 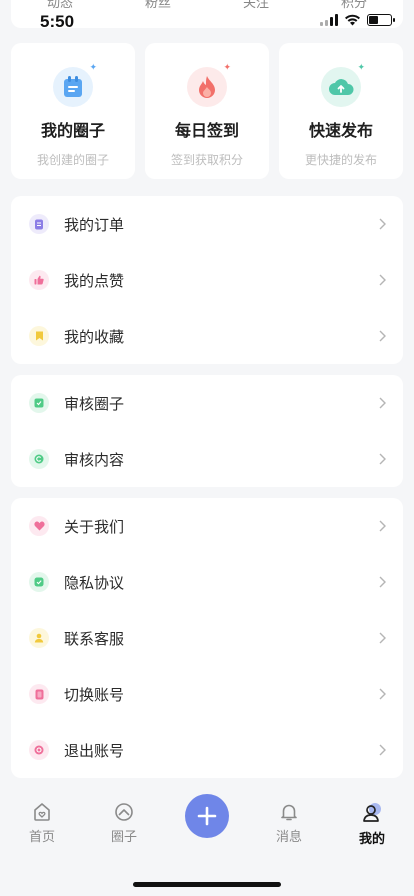 I want to click on heart-icon, so click(x=39, y=526).